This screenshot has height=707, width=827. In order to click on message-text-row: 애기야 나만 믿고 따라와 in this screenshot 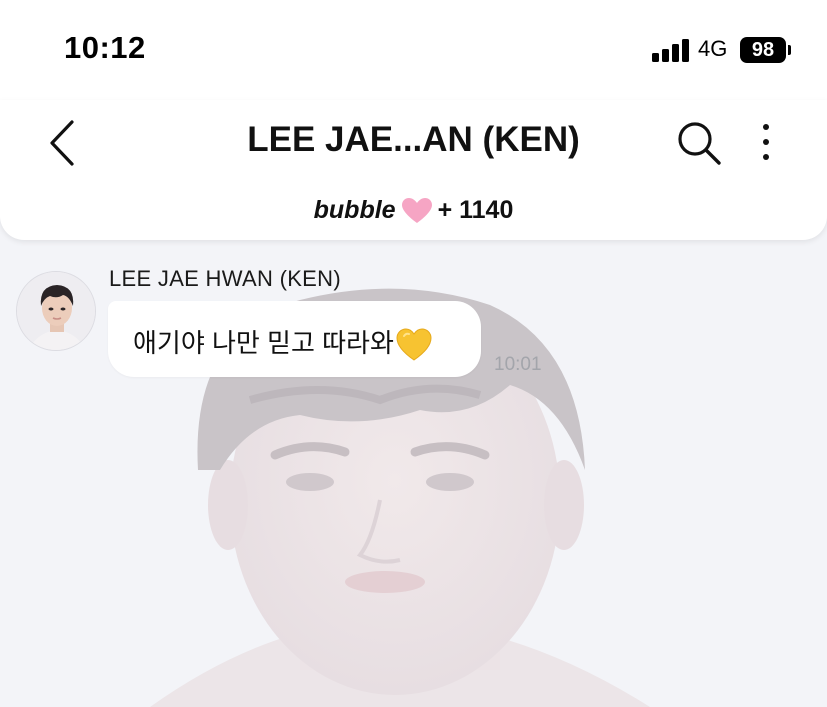, I will do `click(282, 342)`.